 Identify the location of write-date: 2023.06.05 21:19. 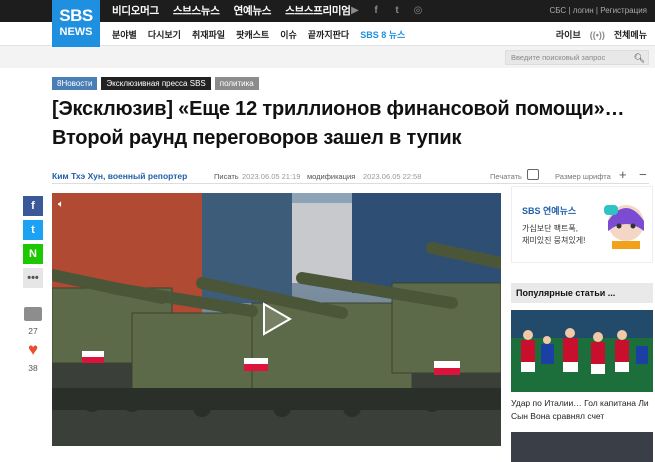
(271, 176).